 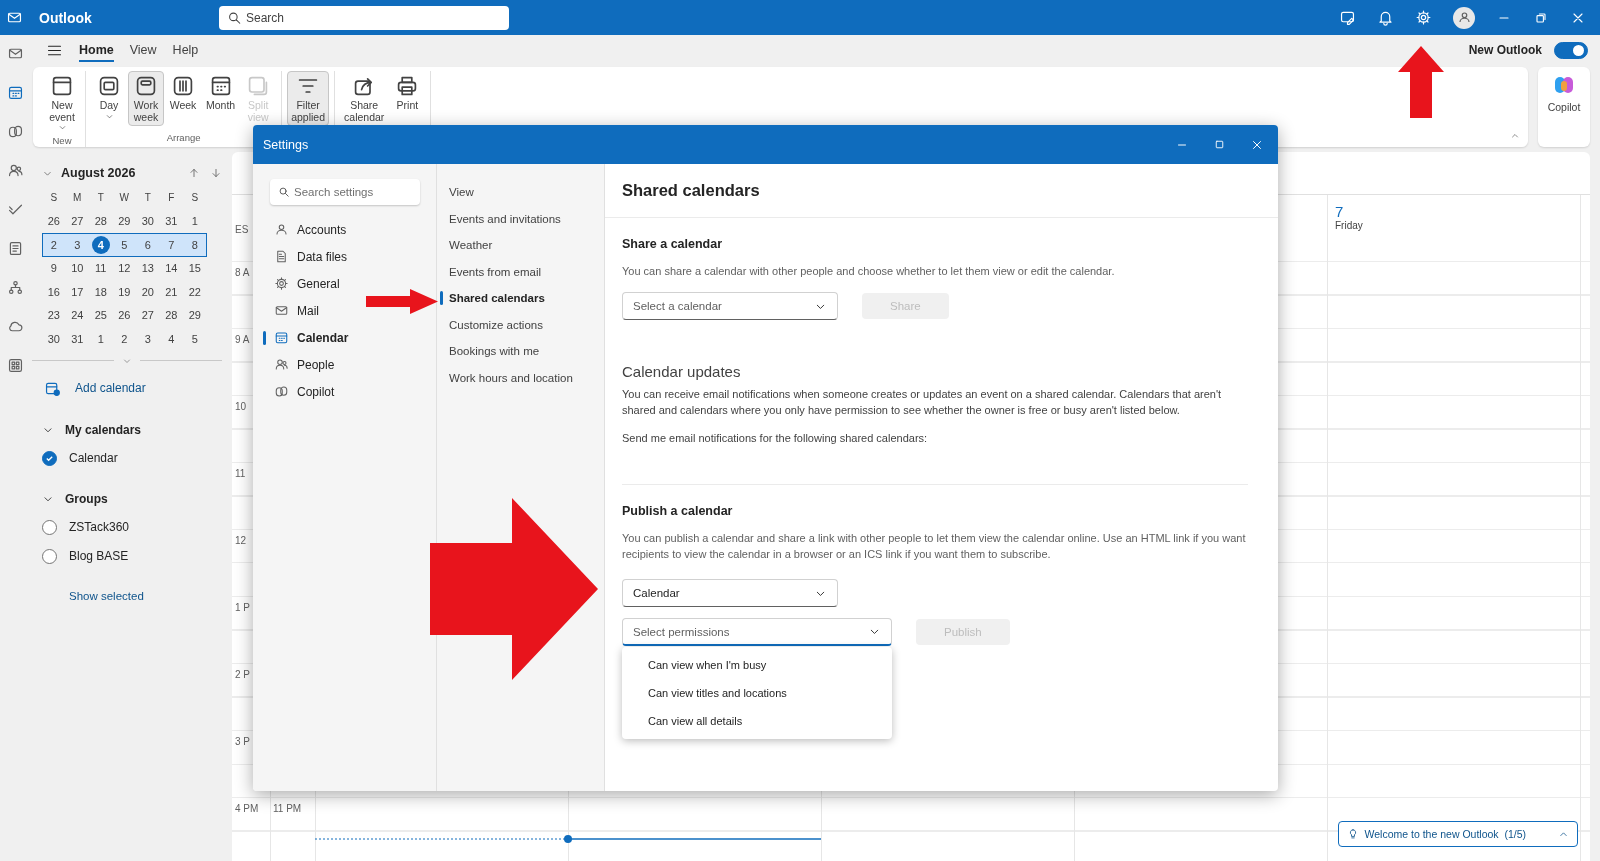 I want to click on ribbon-button: Week, so click(x=183, y=98).